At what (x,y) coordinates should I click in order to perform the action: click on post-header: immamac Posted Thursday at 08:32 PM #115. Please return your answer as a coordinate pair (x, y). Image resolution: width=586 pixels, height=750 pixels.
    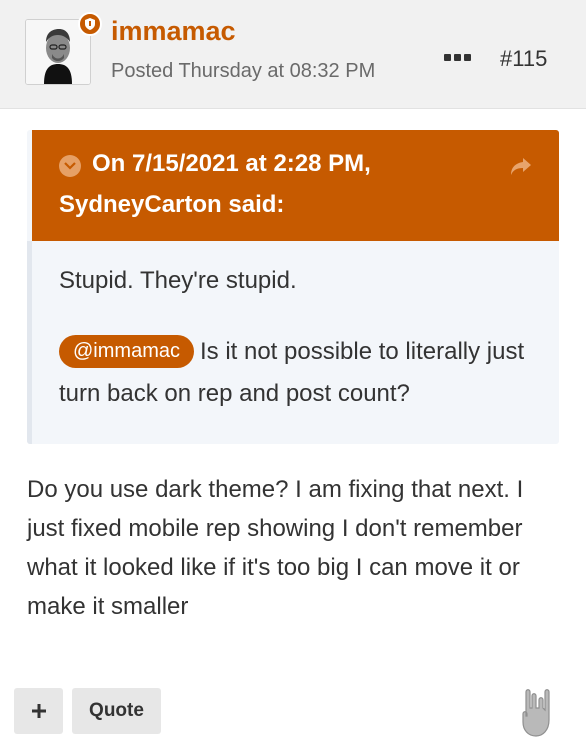
    Looking at the image, I should click on (293, 54).